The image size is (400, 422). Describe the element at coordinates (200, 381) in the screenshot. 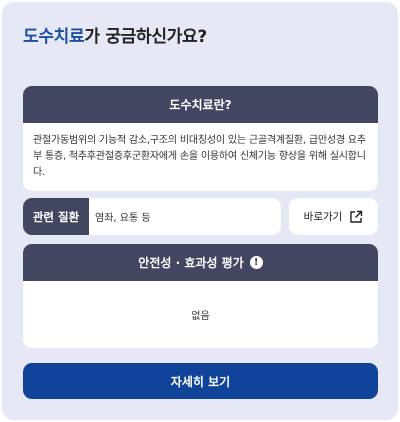

I see `view-details-button: 자세히 보기` at that location.